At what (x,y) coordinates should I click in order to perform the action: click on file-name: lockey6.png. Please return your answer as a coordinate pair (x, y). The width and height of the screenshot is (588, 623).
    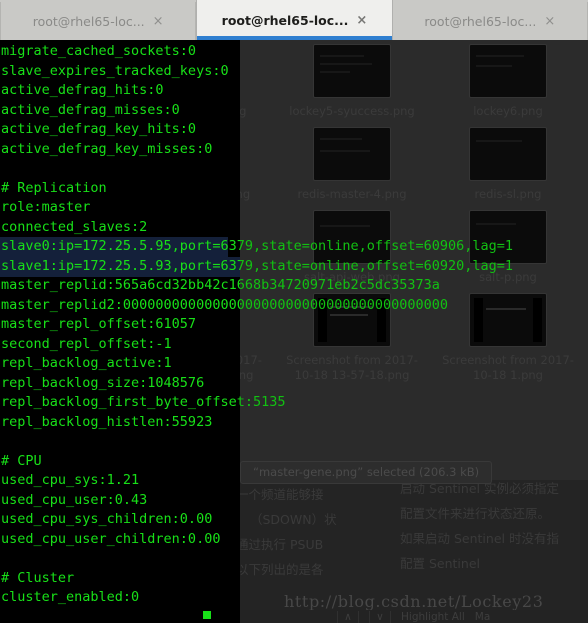
    Looking at the image, I should click on (508, 111).